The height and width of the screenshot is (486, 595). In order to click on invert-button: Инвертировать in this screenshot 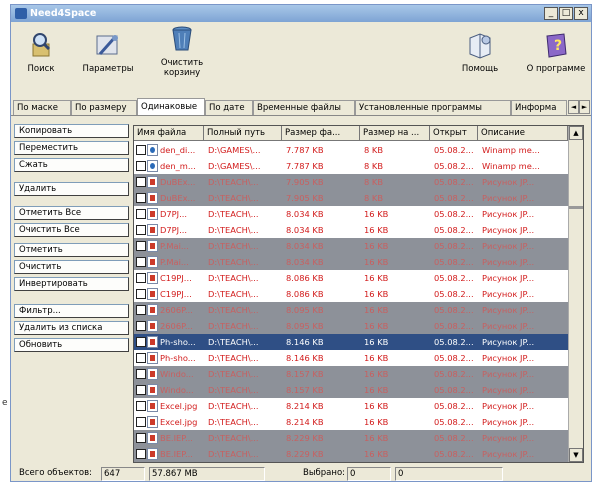, I will do `click(71, 284)`.